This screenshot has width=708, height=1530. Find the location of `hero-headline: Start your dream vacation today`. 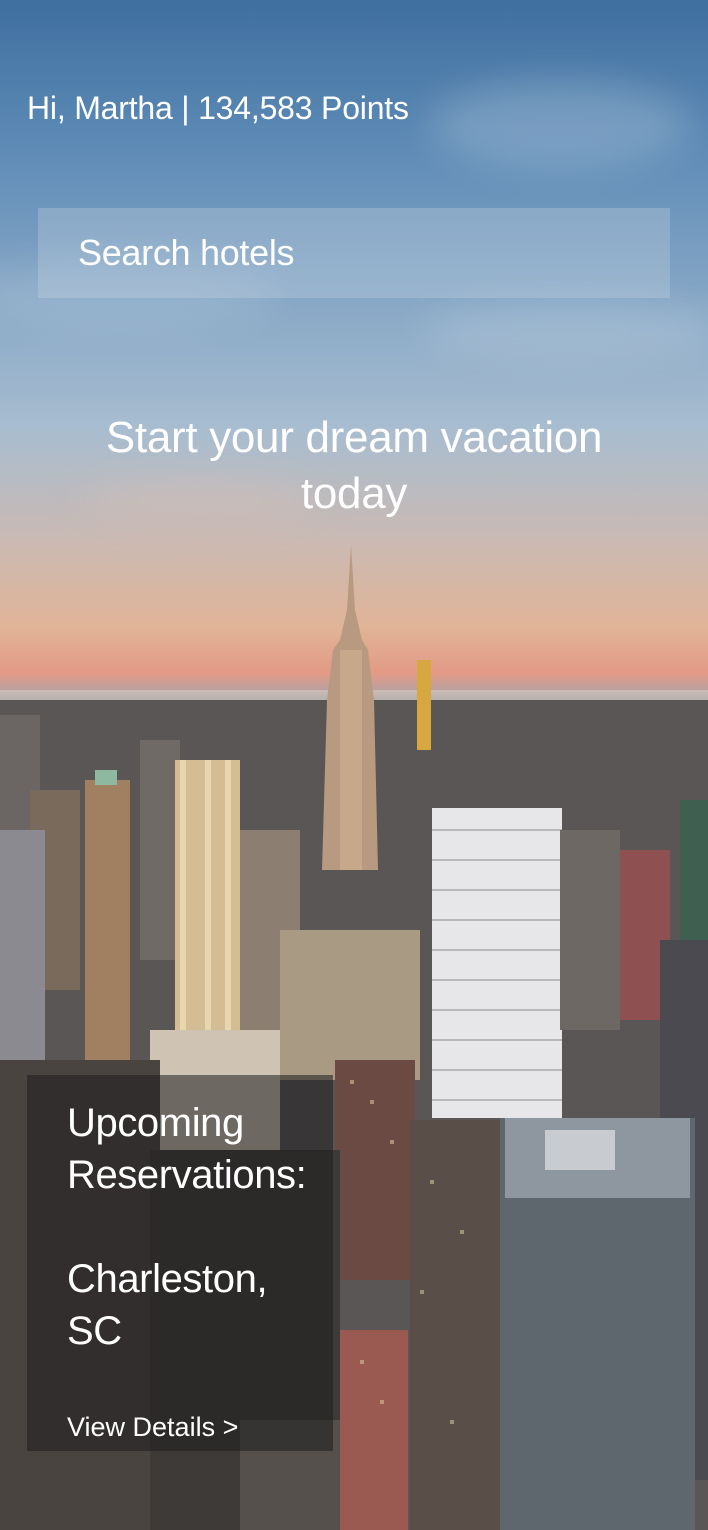

hero-headline: Start your dream vacation today is located at coordinates (354, 465).